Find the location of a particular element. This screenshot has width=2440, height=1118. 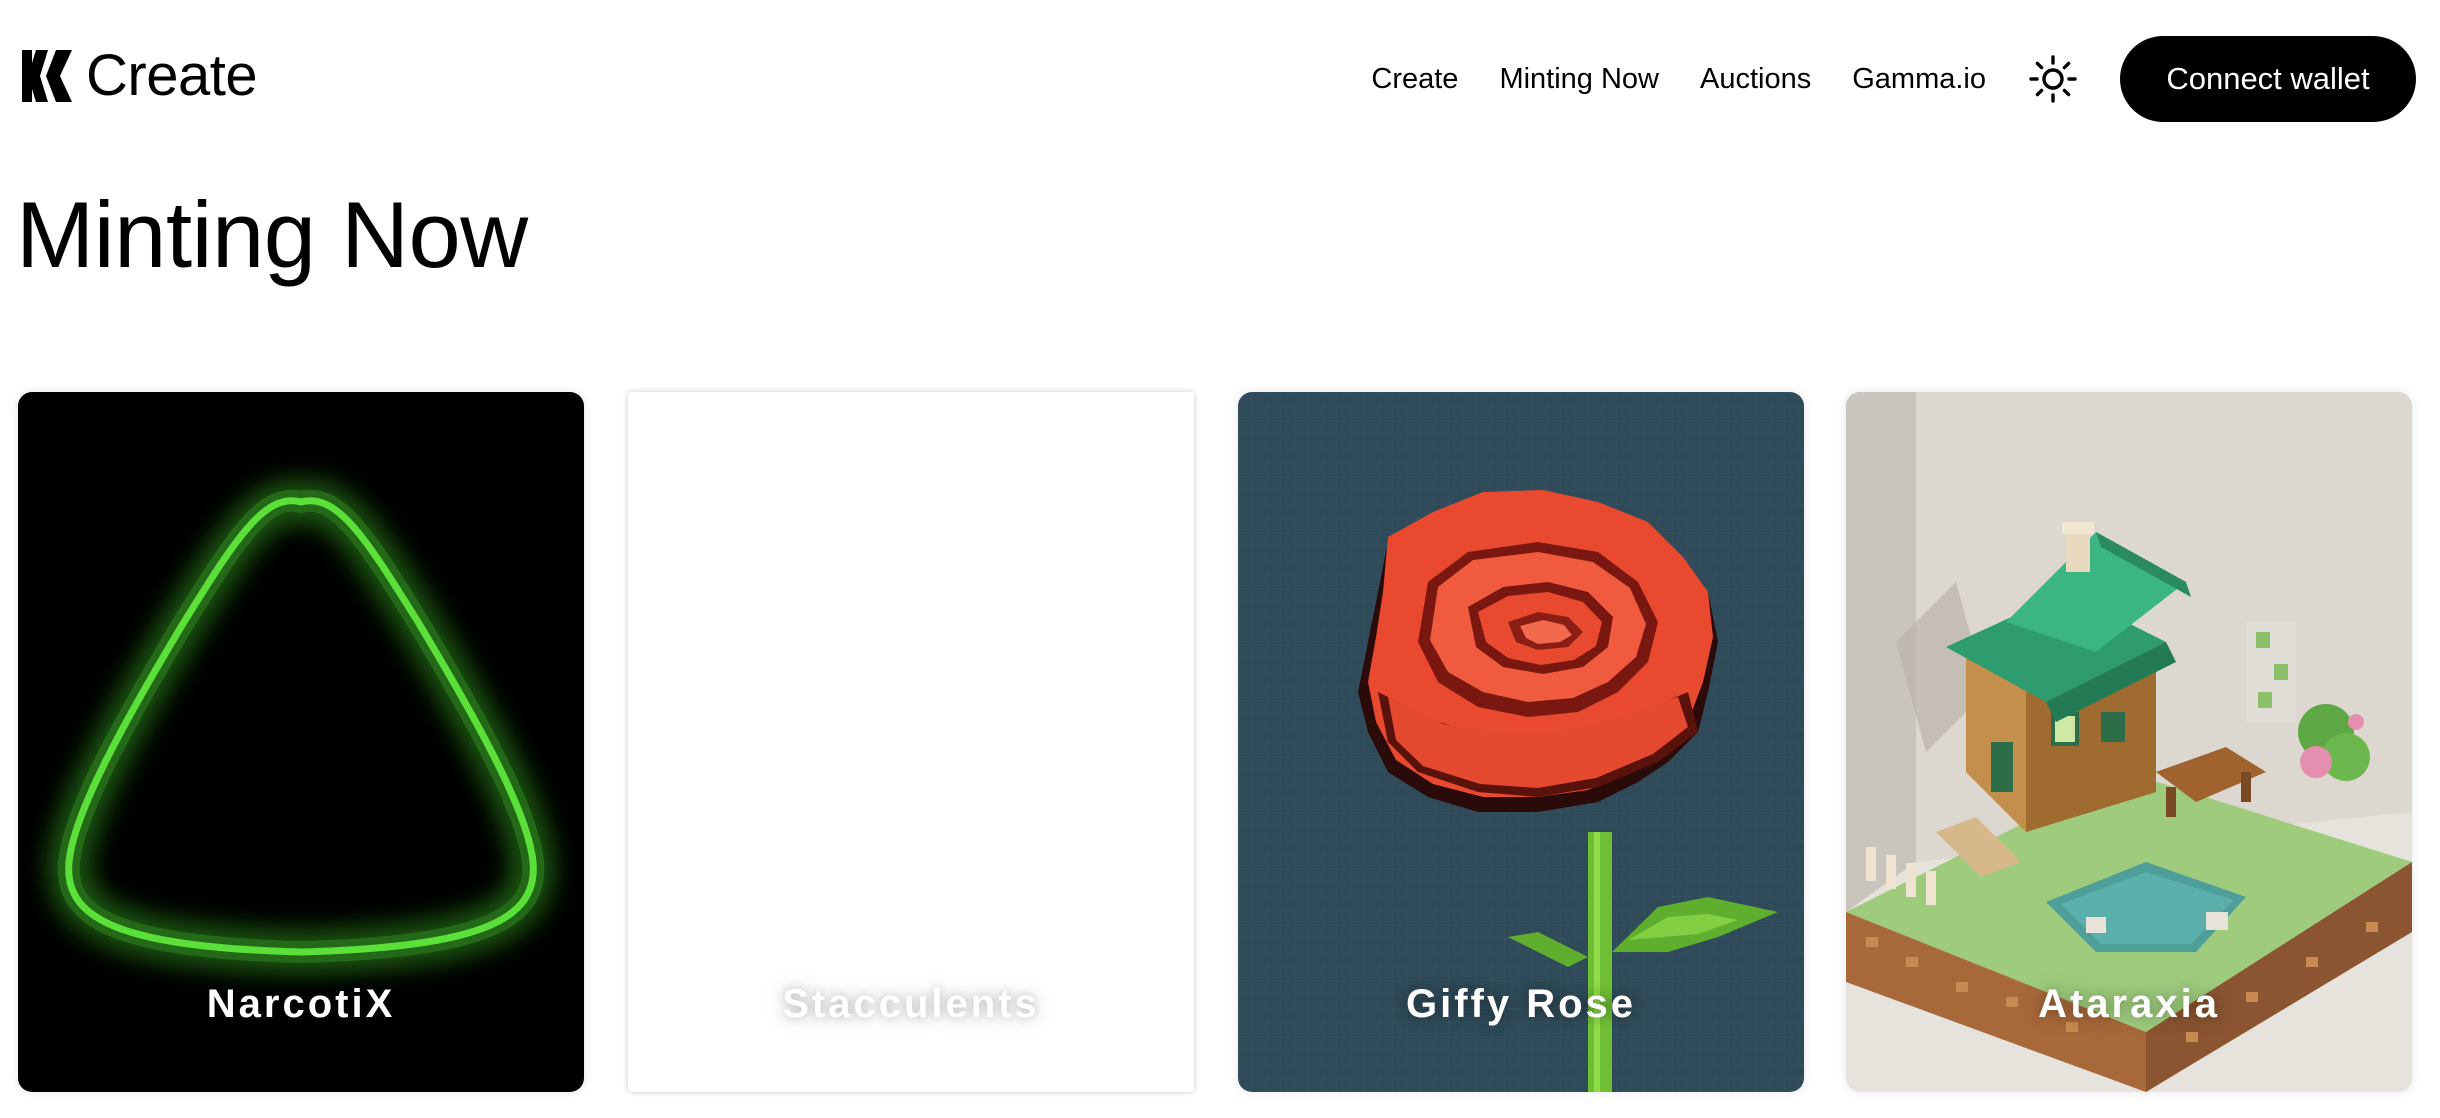

collection-name: Stacculents is located at coordinates (911, 1004).